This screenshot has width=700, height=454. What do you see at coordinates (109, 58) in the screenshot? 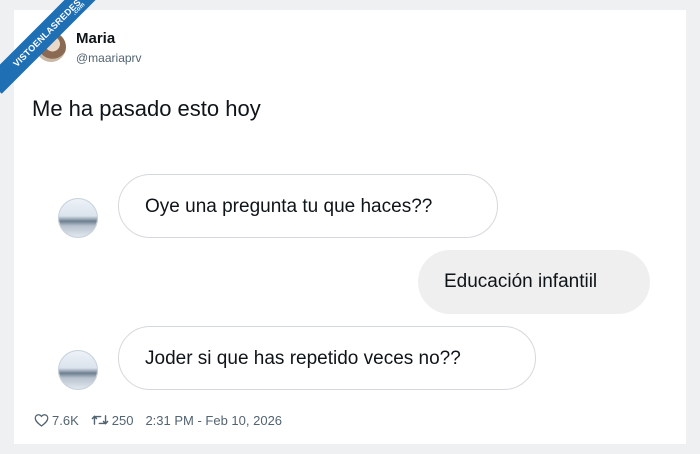
I see `author-handle: @maariaprv` at bounding box center [109, 58].